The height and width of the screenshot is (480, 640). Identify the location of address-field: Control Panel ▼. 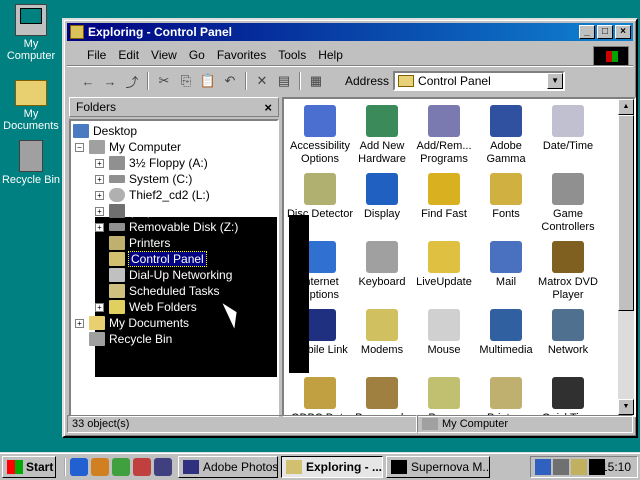
(479, 81).